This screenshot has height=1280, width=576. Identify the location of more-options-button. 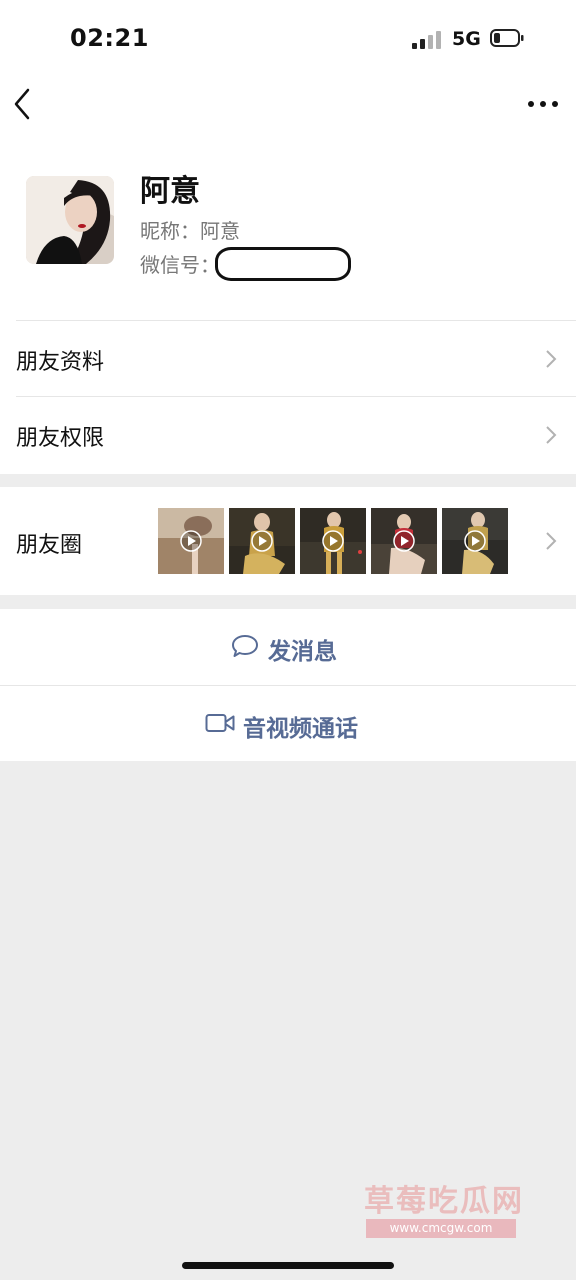
(543, 104).